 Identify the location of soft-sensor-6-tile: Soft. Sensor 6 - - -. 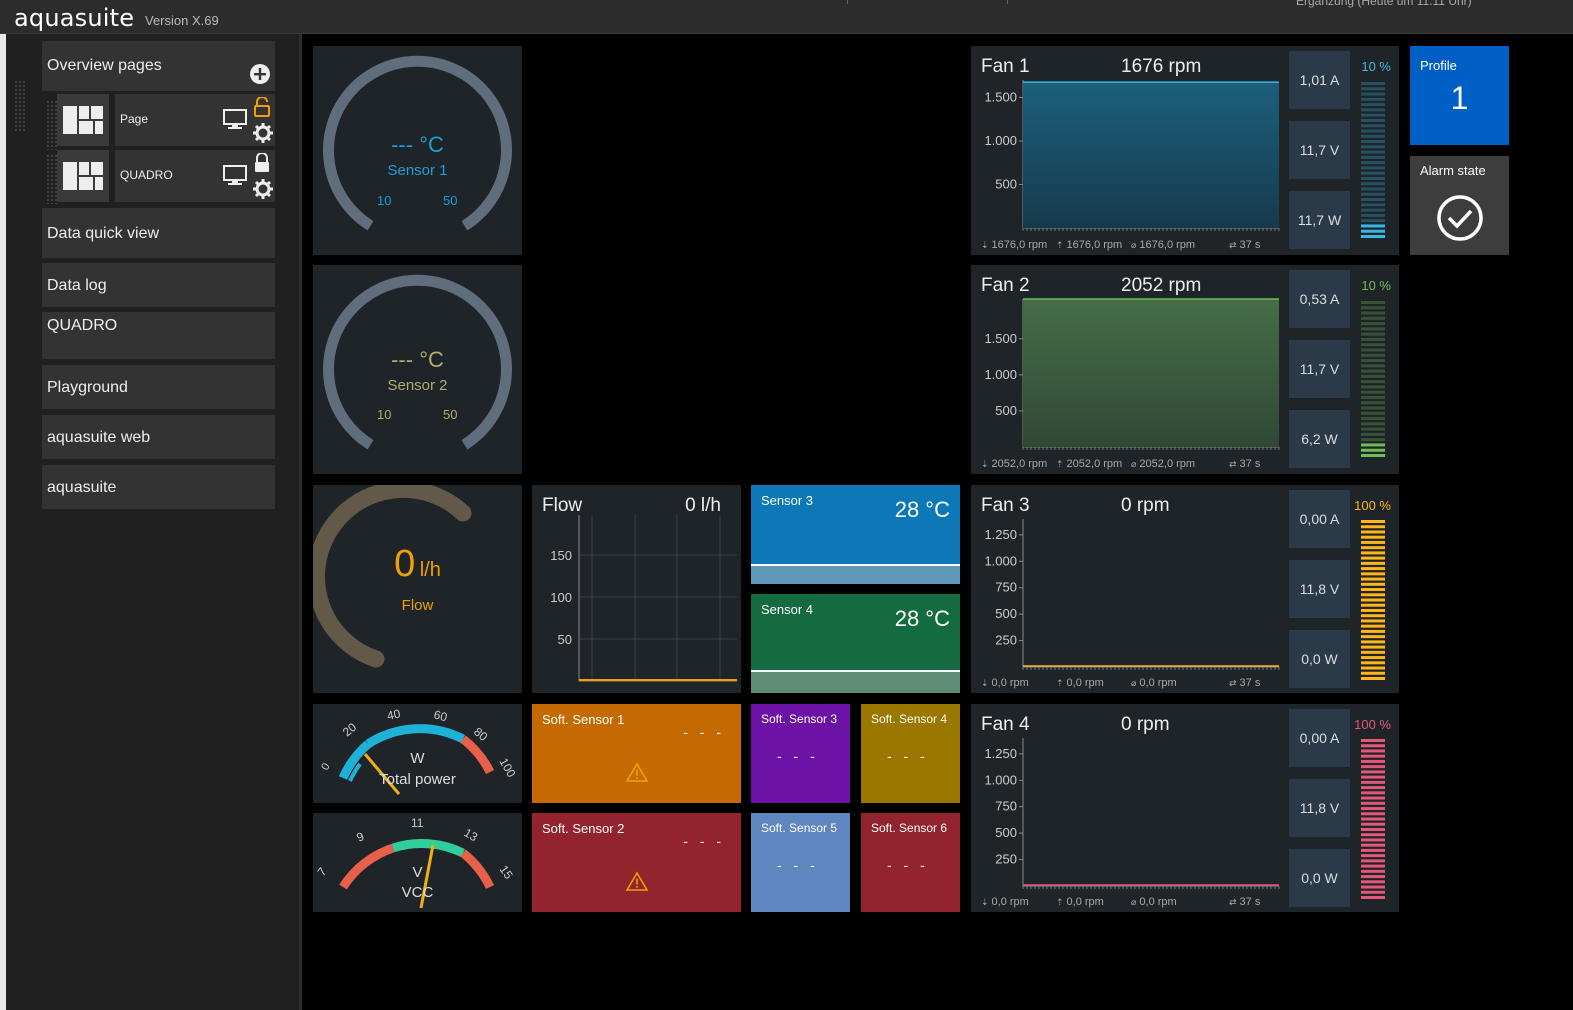
(910, 862).